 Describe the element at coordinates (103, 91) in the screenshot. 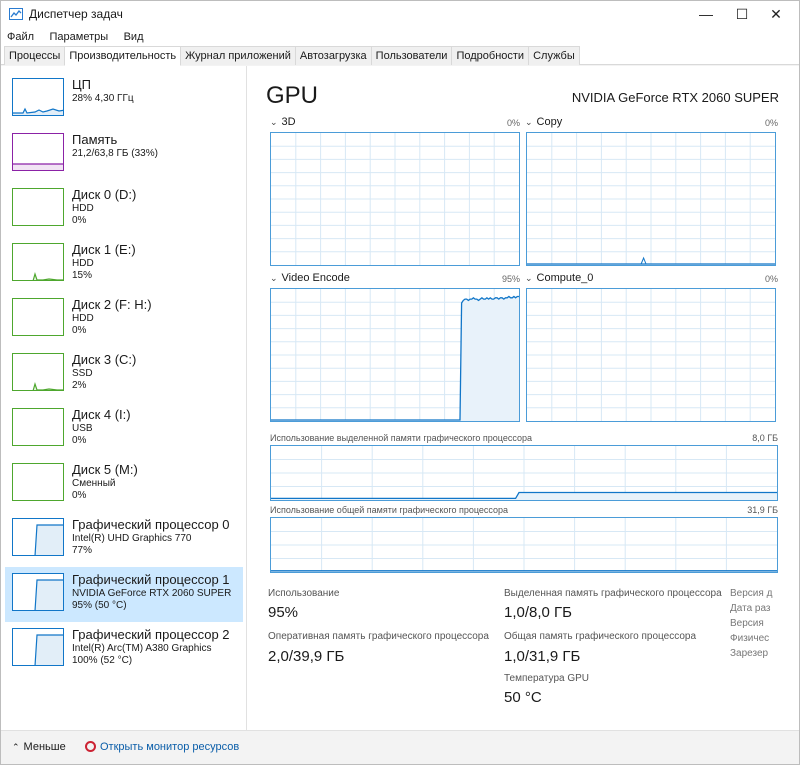

I see `sidebar-item-text: ЦП 28% 4,30 ГГц` at that location.